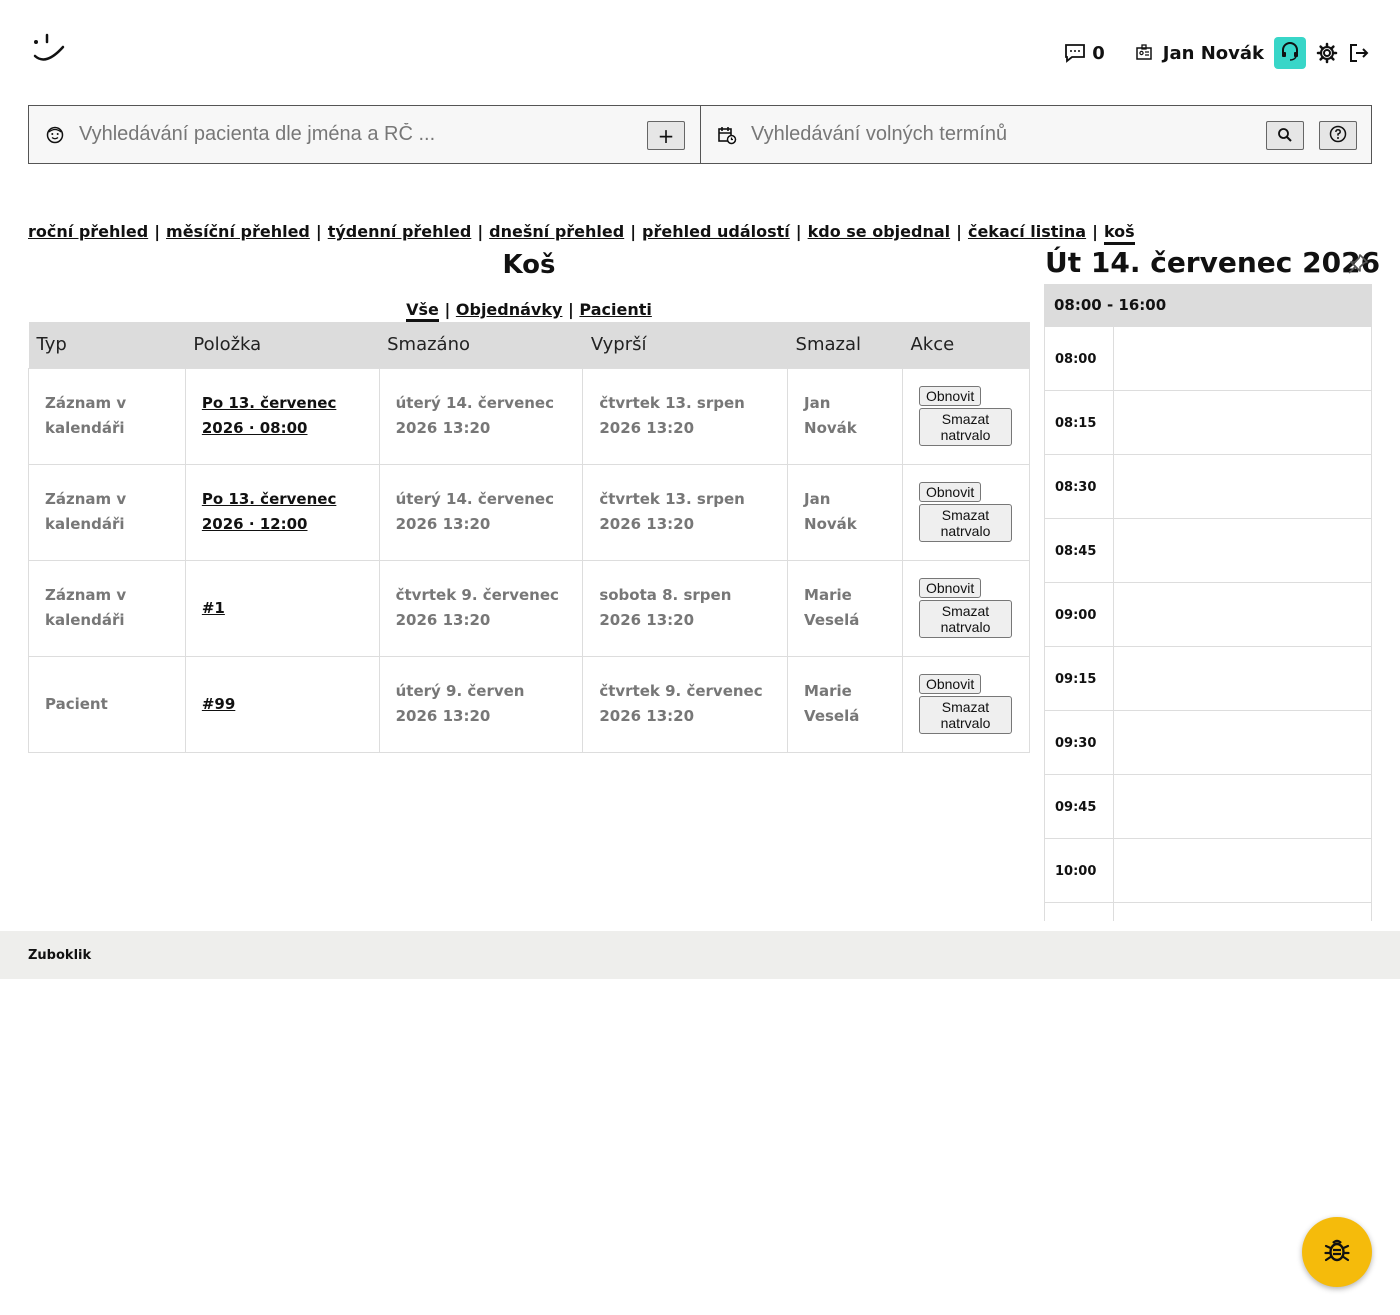  I want to click on slot-time: 09:15, so click(1079, 678).